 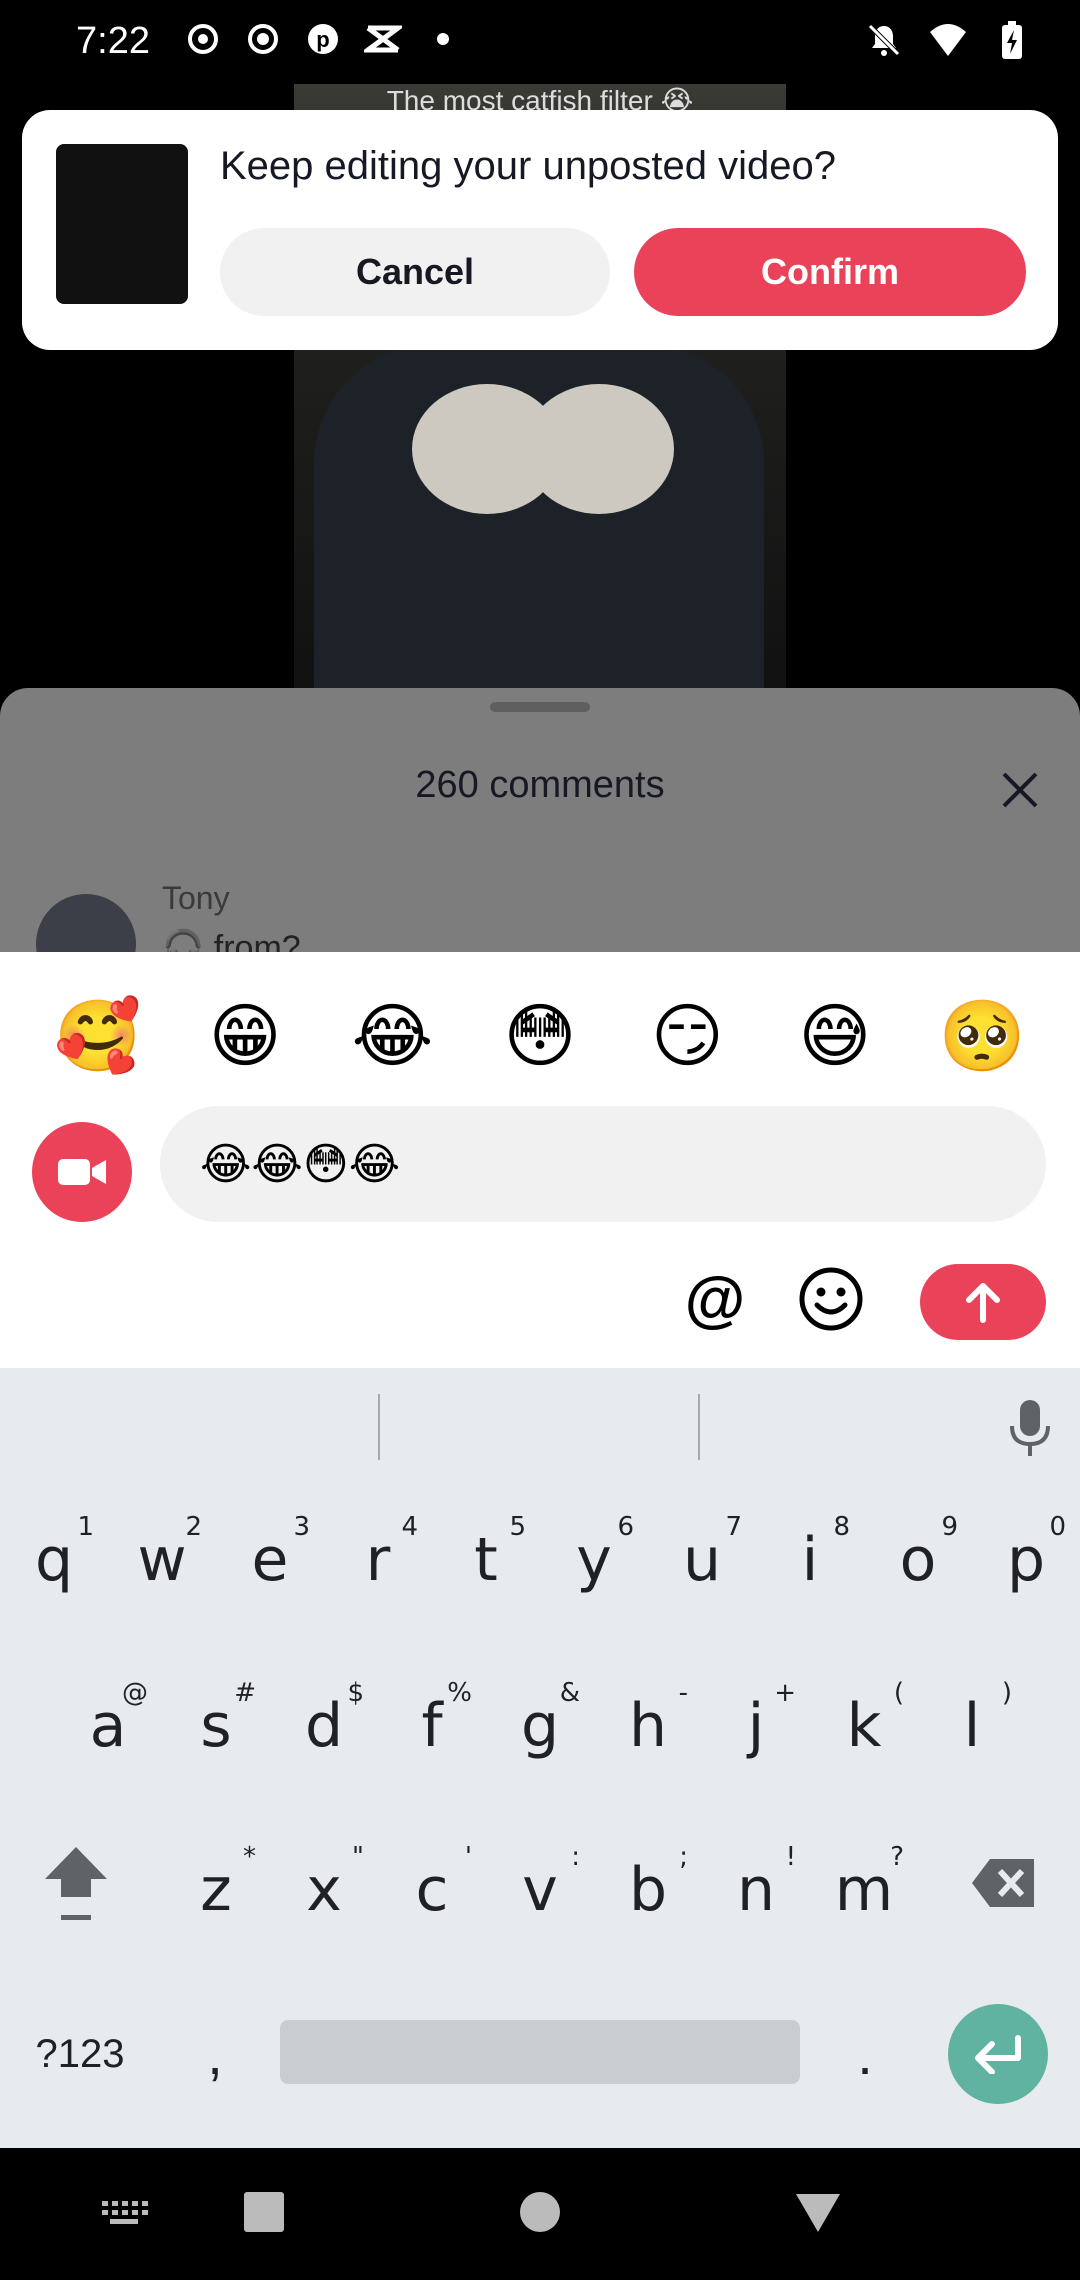 I want to click on key-v: v:, so click(x=540, y=1890).